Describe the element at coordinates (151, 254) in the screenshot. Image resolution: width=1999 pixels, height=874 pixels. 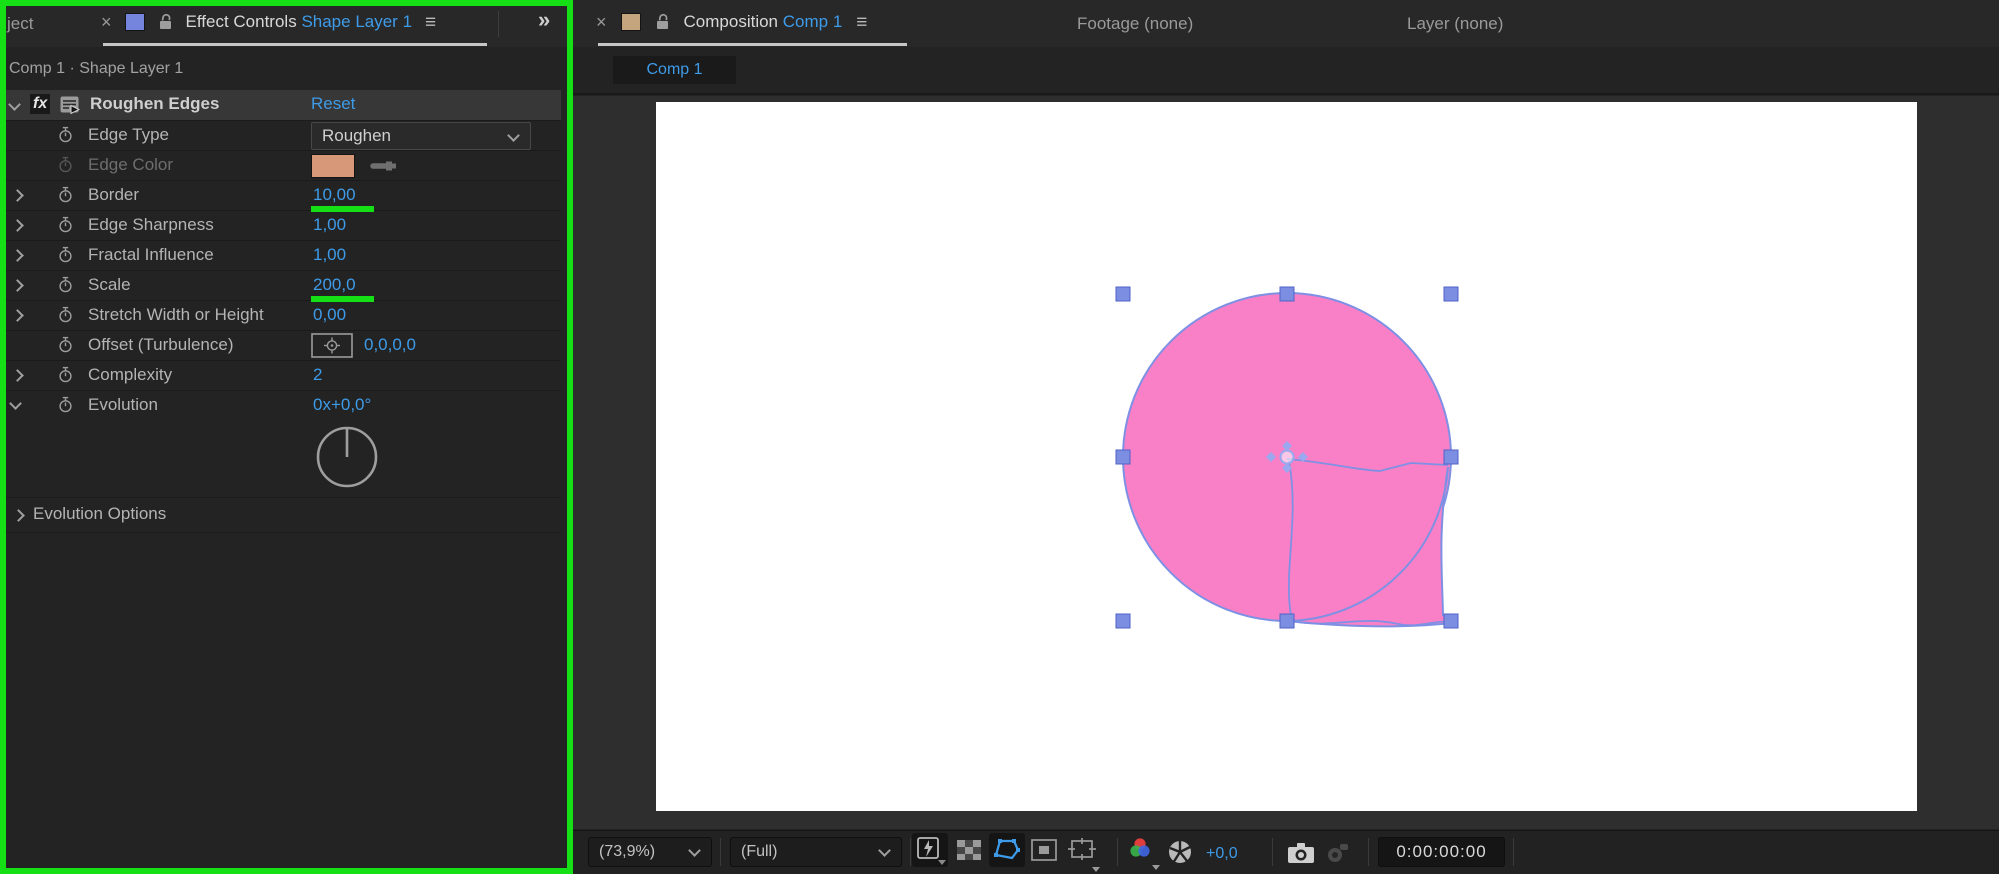
I see `param-label: Fractal Influence` at that location.